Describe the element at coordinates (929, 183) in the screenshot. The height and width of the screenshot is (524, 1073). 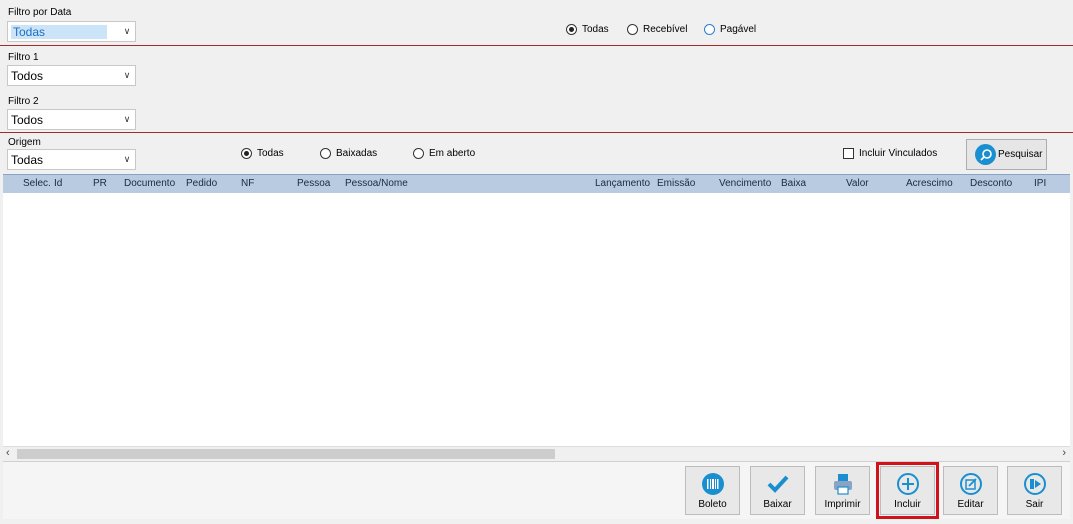
I see `col-header-acrescimo: Acrescimo` at that location.